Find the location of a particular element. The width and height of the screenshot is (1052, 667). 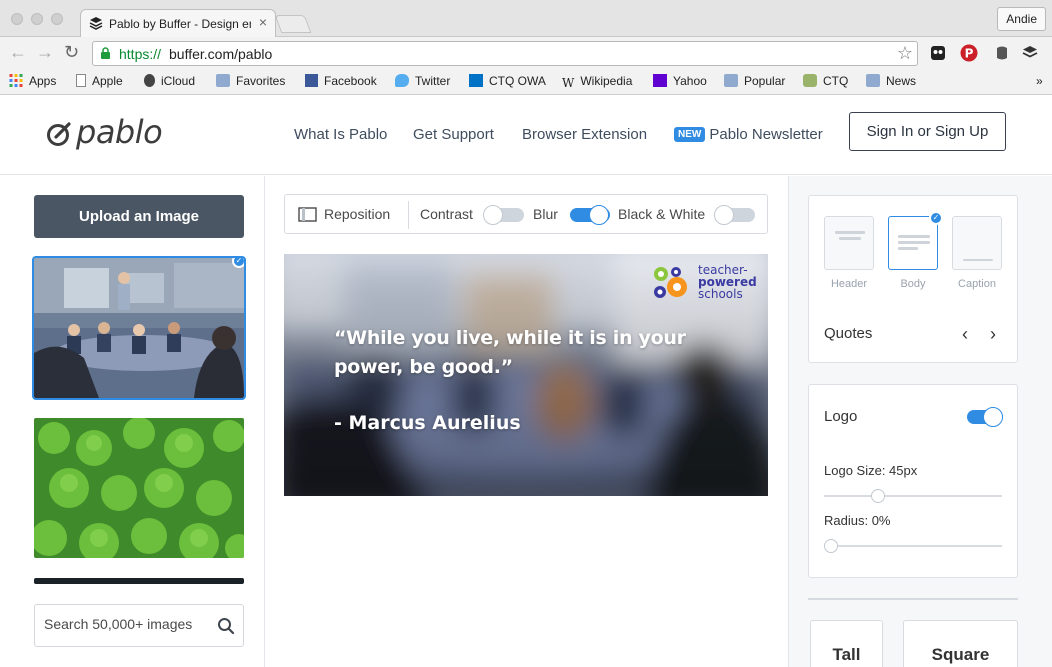

pinterest-extension-icon: P is located at coordinates (969, 53).